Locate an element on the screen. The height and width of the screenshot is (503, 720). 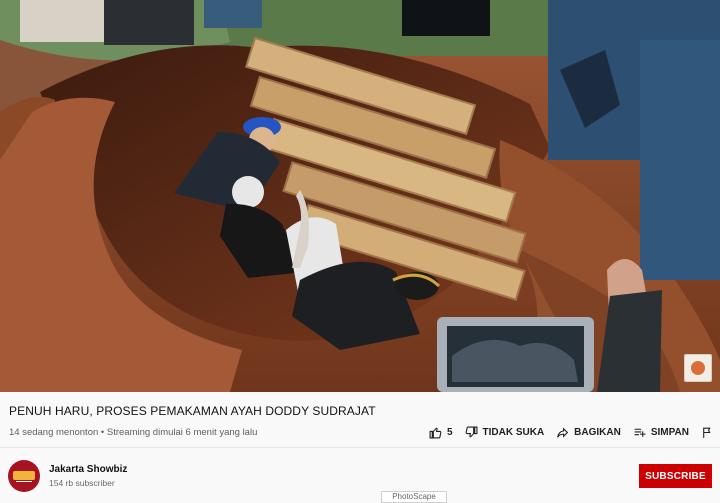
like-button: 5 is located at coordinates (441, 432).